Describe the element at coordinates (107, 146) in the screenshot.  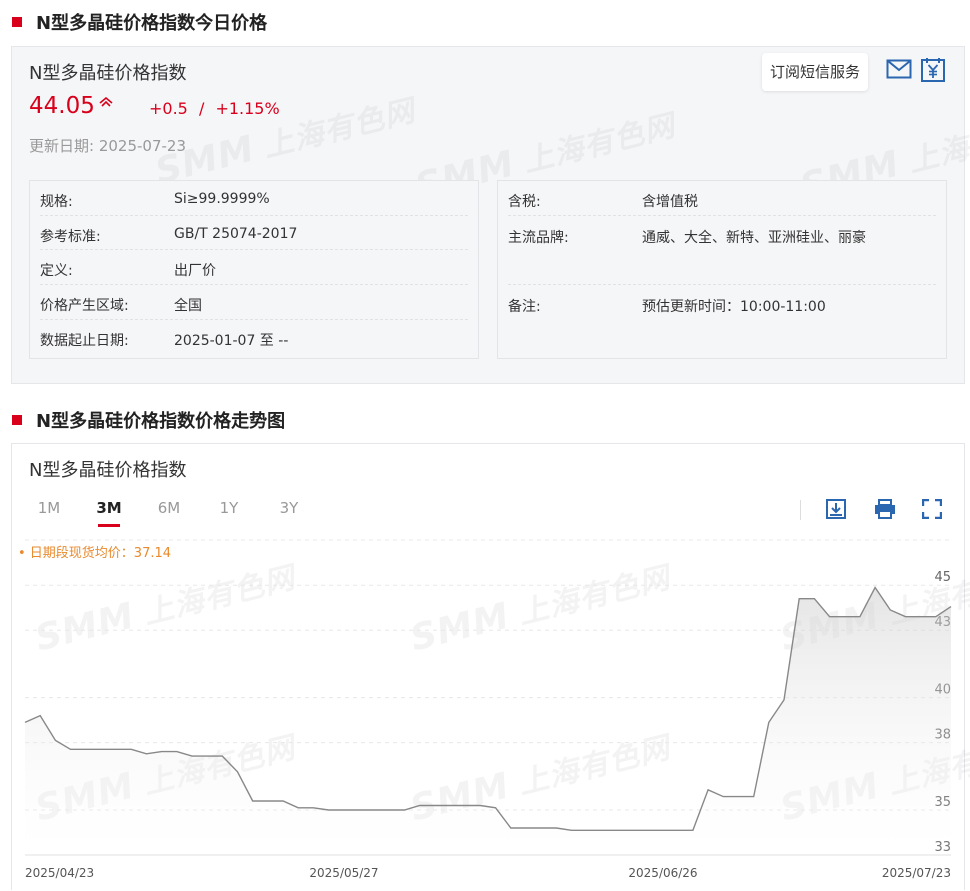
I see `update-date: 更新日期: 2025-07-23` at that location.